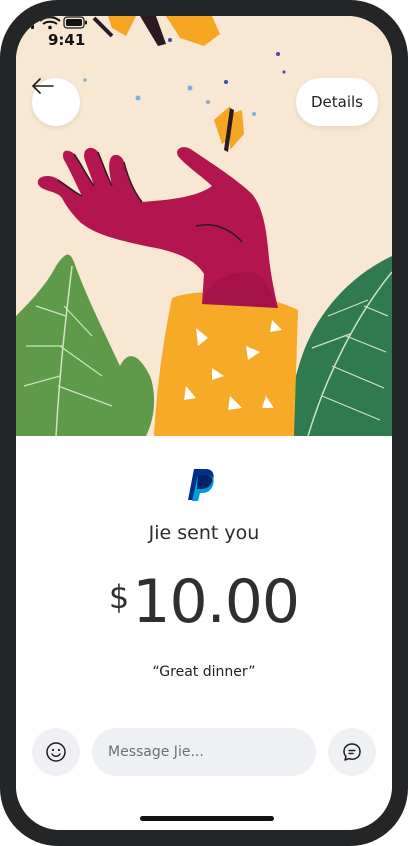 The image size is (408, 846). I want to click on message-composer, so click(204, 753).